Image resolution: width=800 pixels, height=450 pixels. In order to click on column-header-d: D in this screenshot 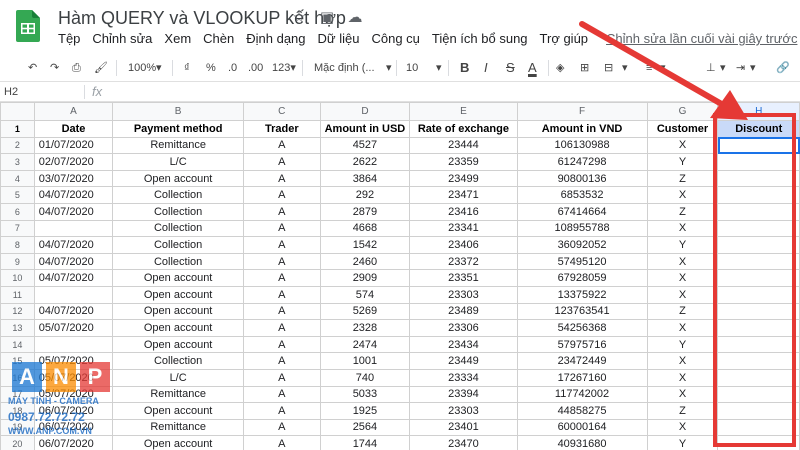, I will do `click(365, 111)`.